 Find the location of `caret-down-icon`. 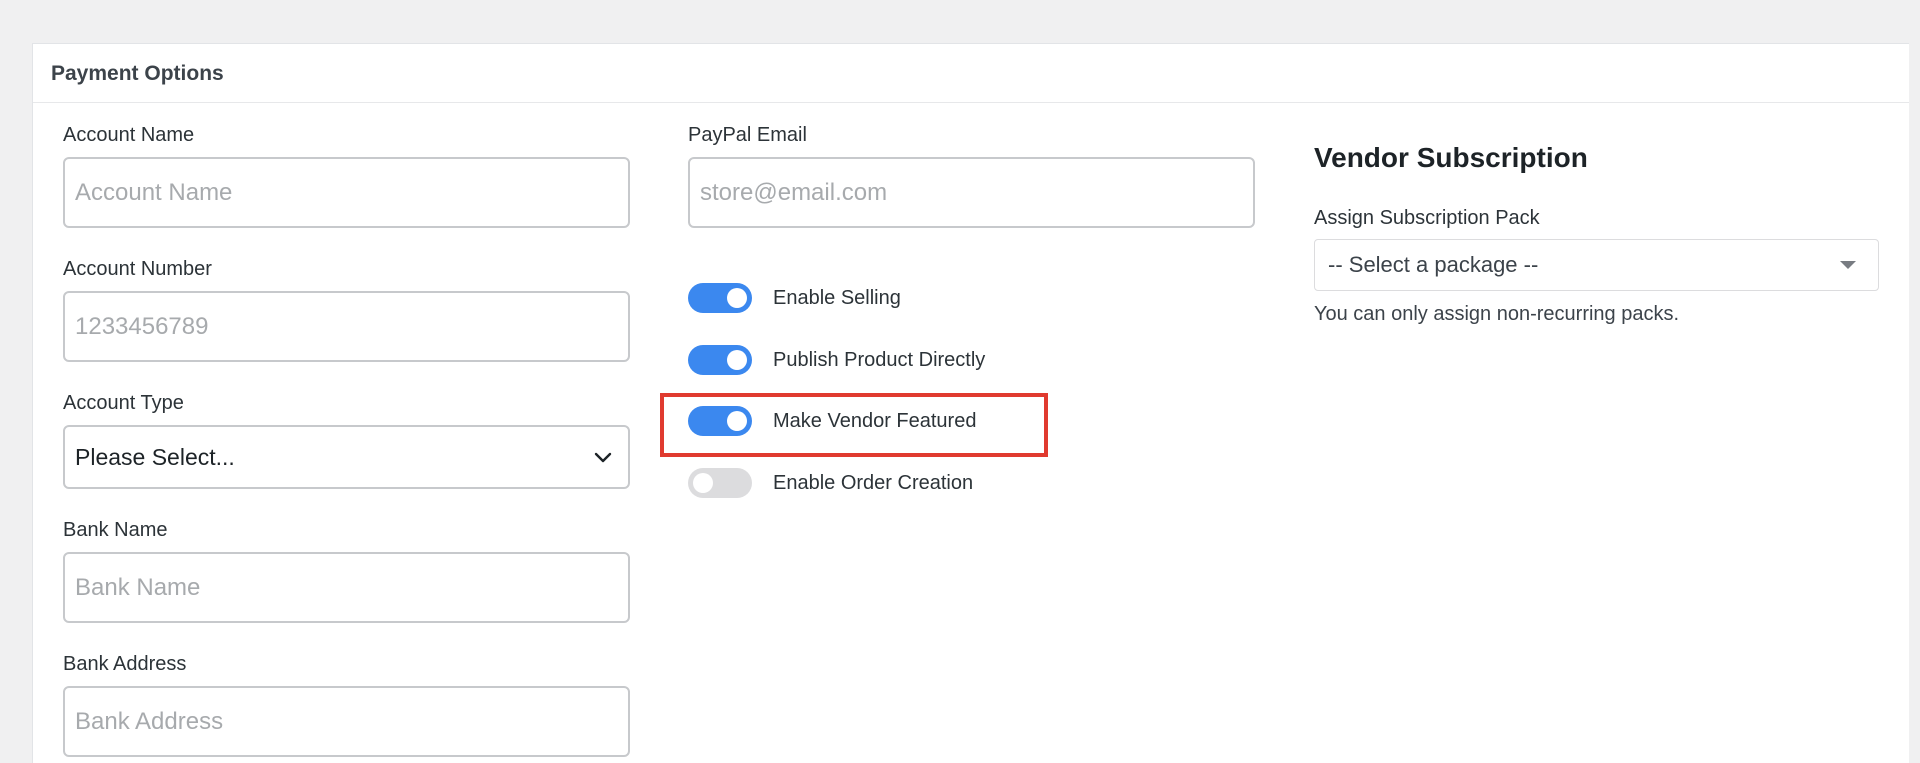

caret-down-icon is located at coordinates (1848, 265).